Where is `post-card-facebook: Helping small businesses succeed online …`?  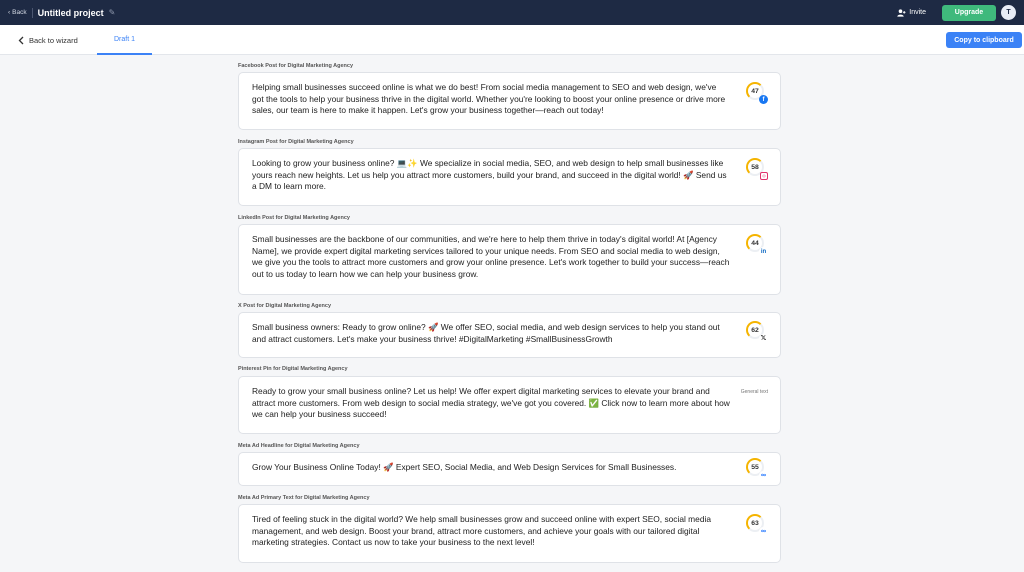 post-card-facebook: Helping small businesses succeed online … is located at coordinates (509, 101).